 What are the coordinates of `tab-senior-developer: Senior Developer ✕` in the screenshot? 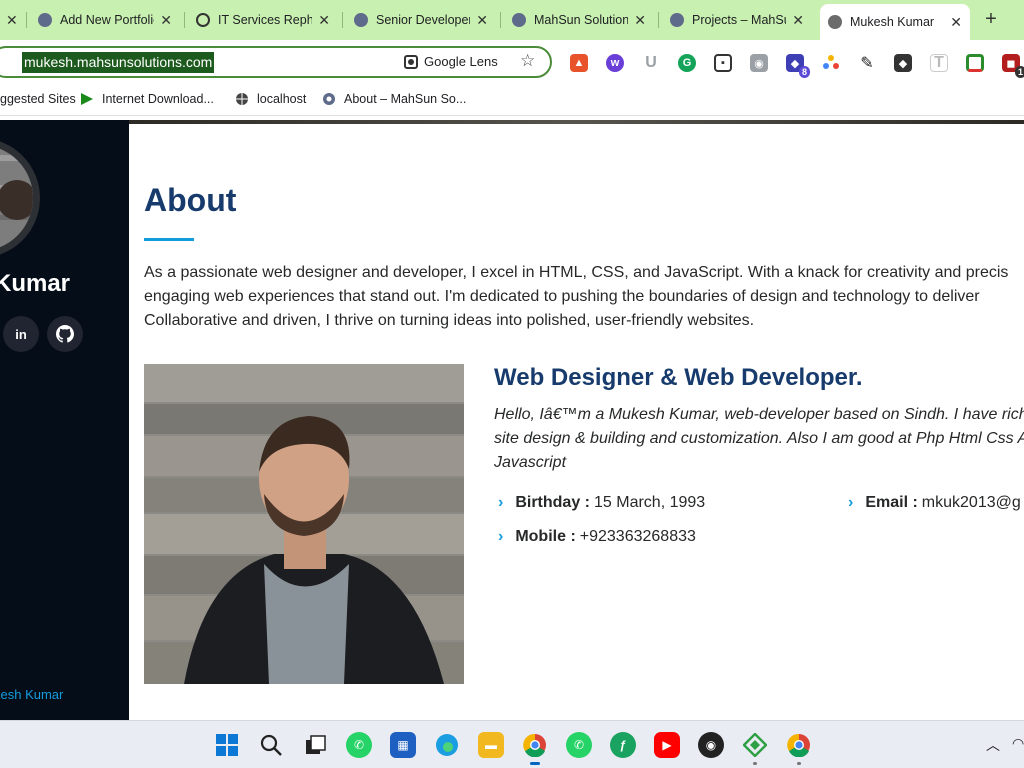 It's located at (421, 20).